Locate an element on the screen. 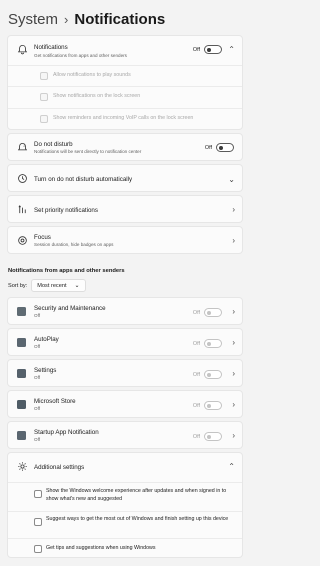 Image resolution: width=320 pixels, height=566 pixels. dnd-state-label: Off is located at coordinates (208, 147).